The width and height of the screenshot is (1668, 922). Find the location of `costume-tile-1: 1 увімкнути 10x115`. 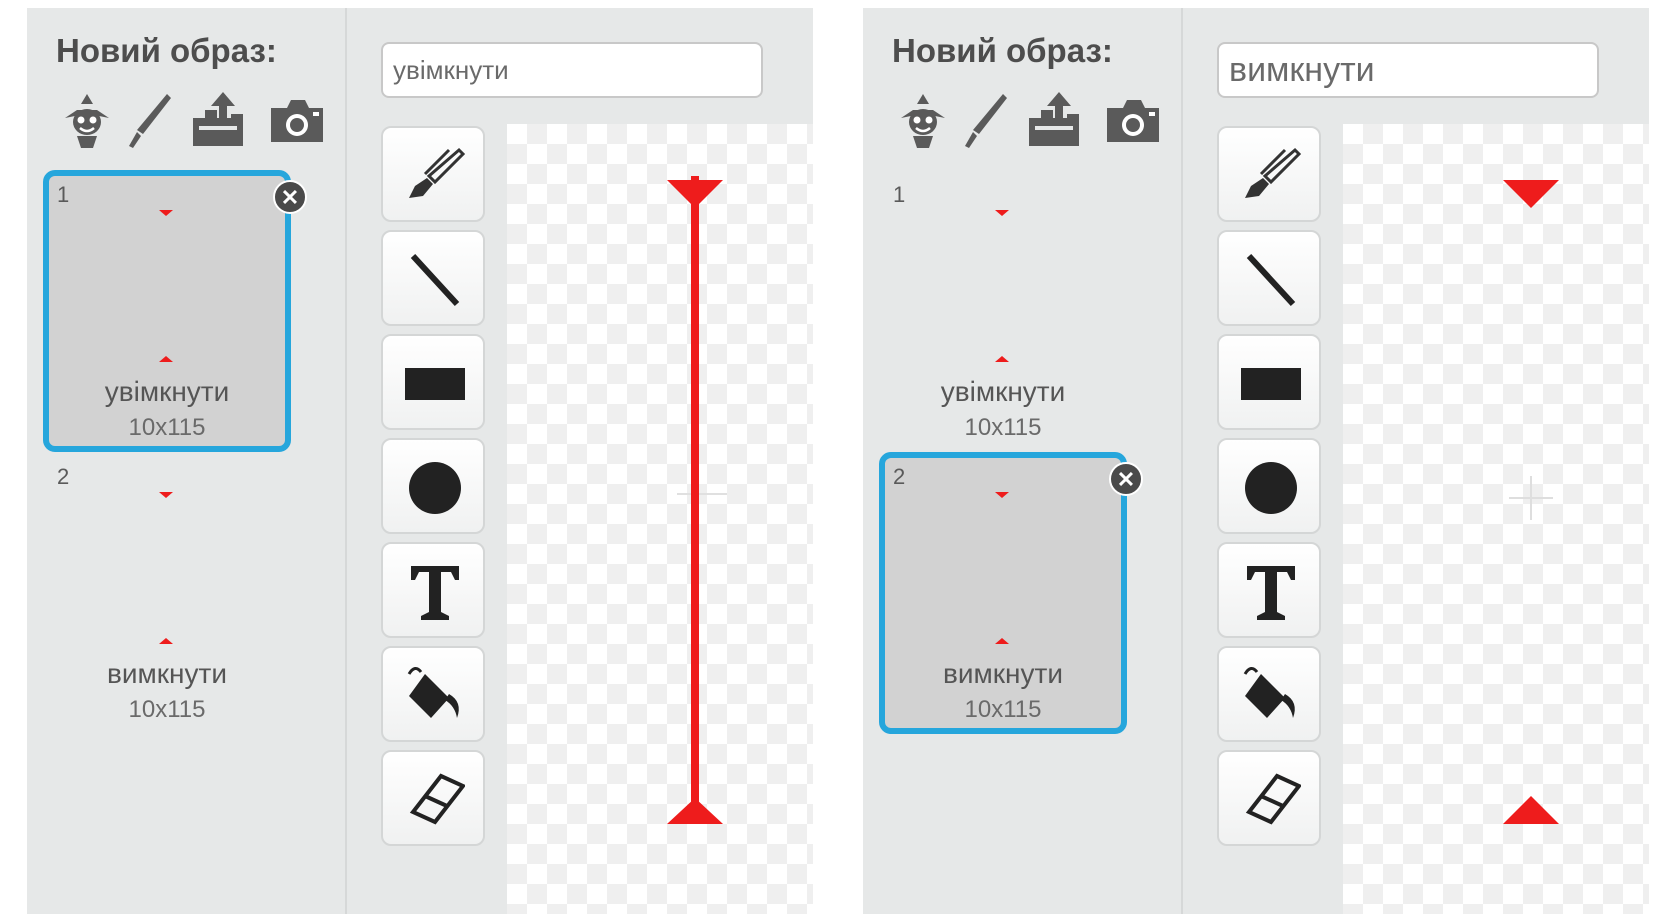

costume-tile-1: 1 увімкнути 10x115 is located at coordinates (1003, 311).